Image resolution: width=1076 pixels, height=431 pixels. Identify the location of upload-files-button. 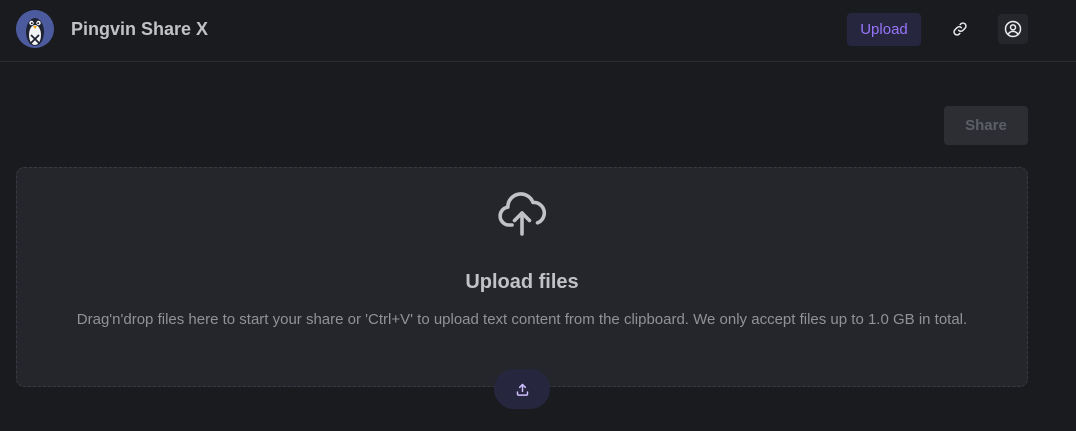
(522, 389).